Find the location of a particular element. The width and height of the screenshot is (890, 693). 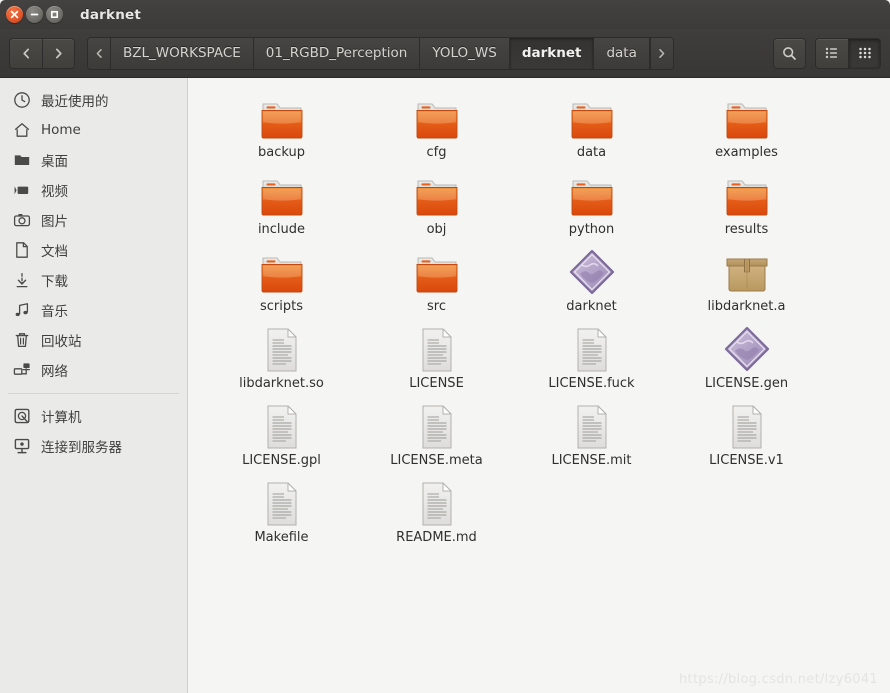

sidebar-item-label: 连接到服务器 is located at coordinates (81, 448).